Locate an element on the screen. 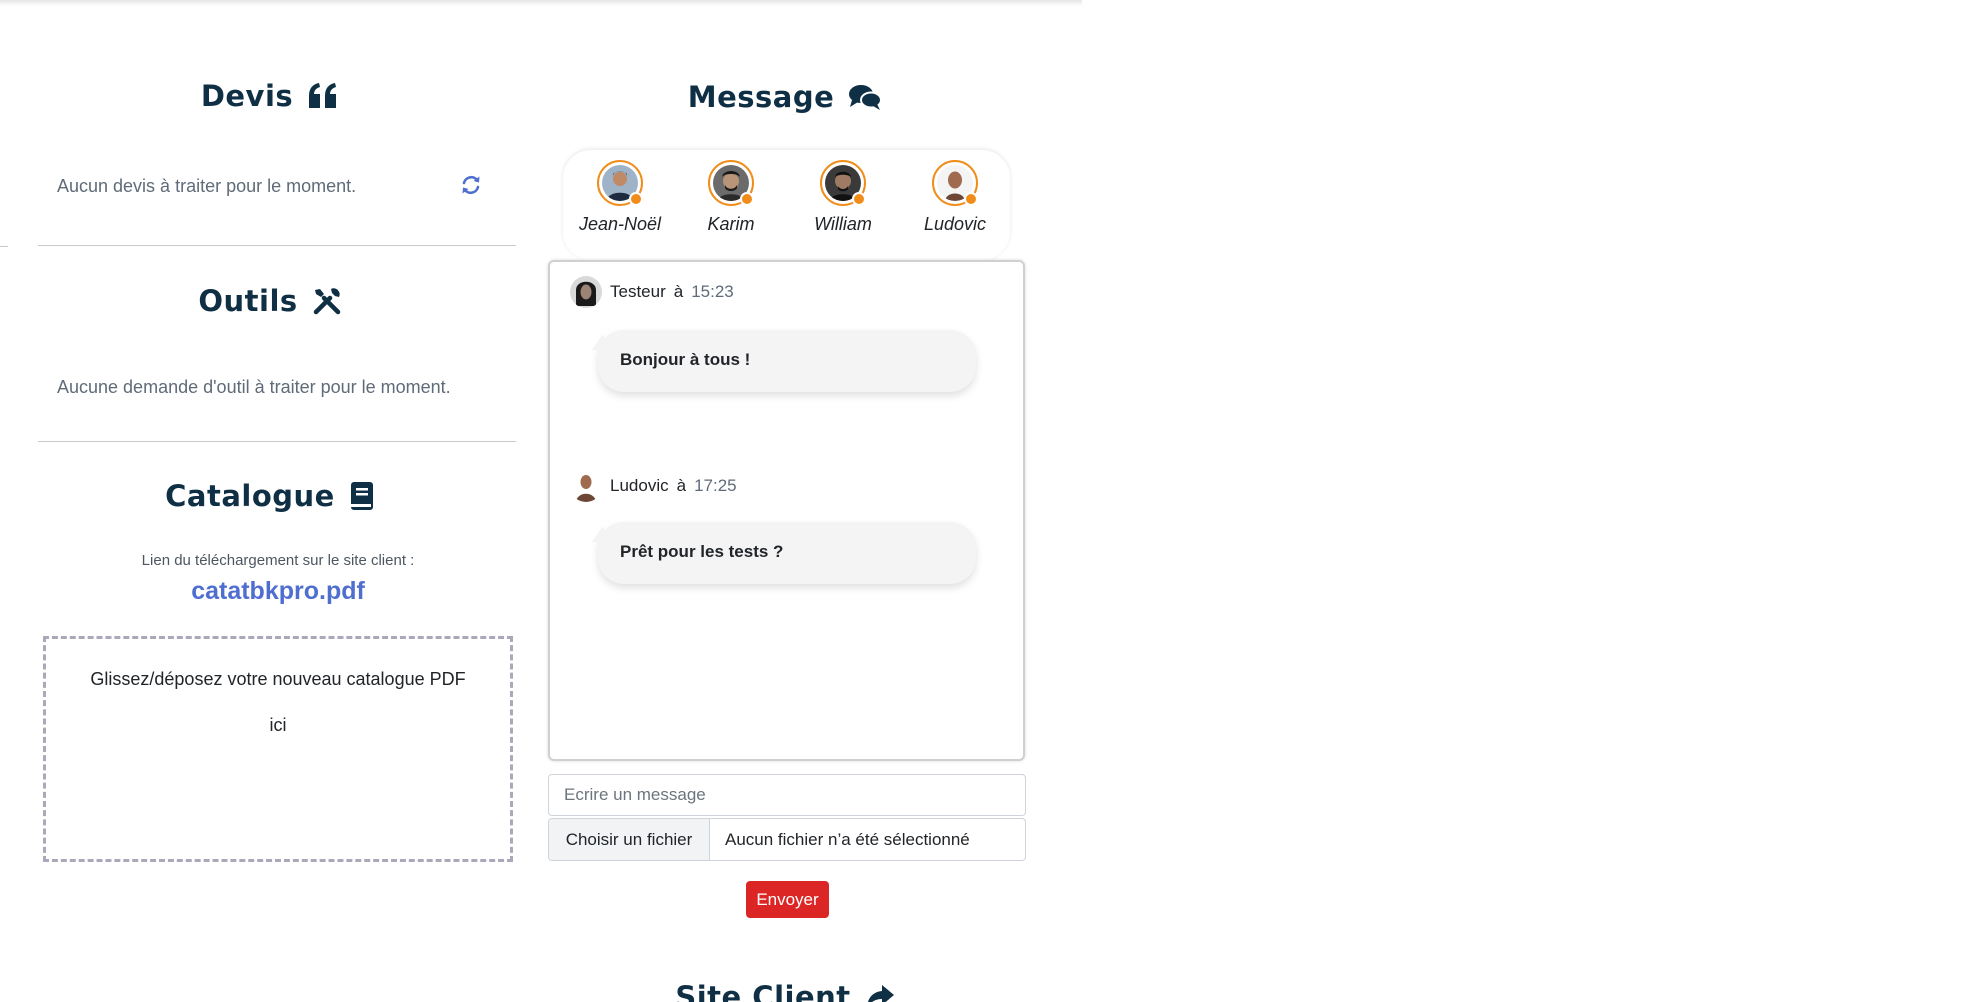 This screenshot has width=1977, height=1002. book-icon is located at coordinates (361, 496).